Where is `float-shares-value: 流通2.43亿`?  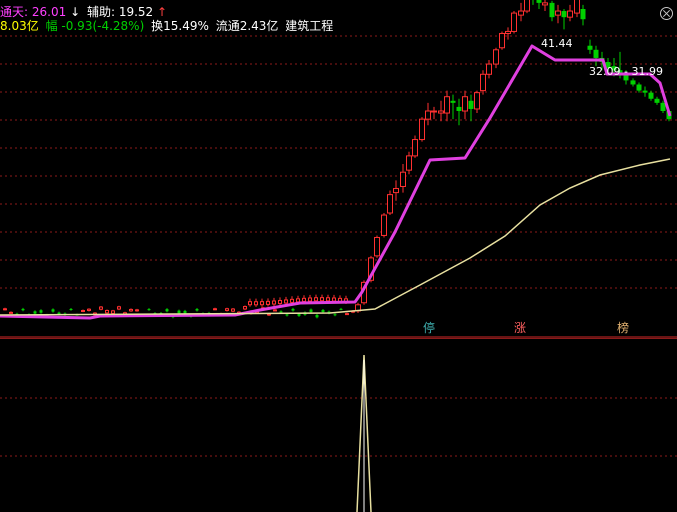 float-shares-value: 流通2.43亿 is located at coordinates (247, 26).